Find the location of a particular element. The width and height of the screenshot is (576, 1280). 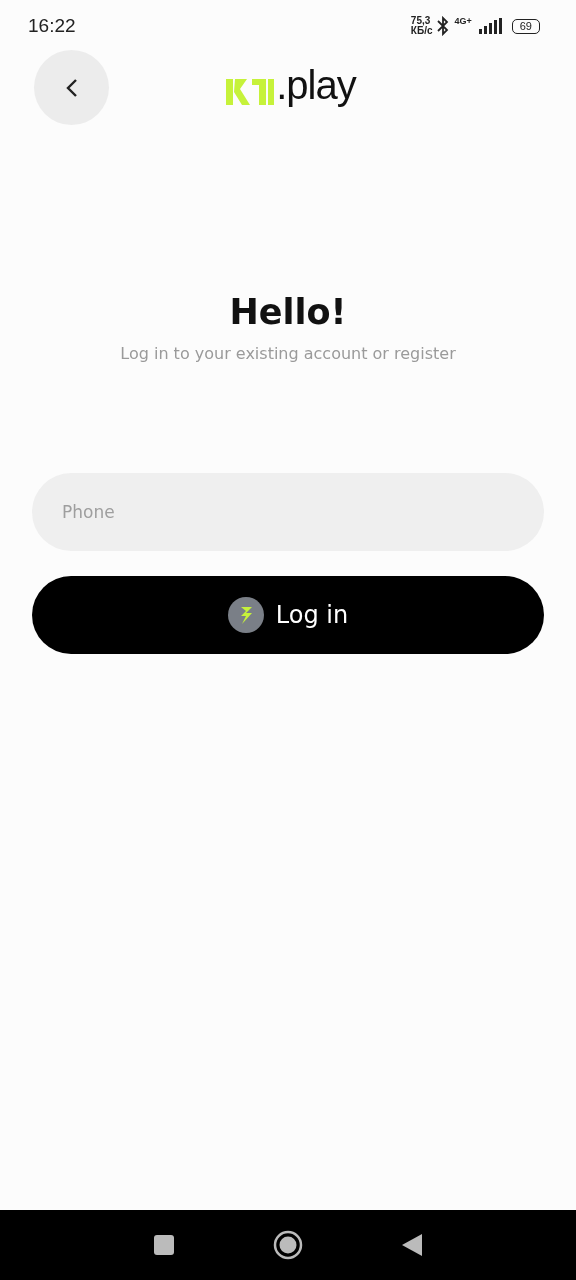

subtitle: Log in to your existing account or register is located at coordinates (288, 353).